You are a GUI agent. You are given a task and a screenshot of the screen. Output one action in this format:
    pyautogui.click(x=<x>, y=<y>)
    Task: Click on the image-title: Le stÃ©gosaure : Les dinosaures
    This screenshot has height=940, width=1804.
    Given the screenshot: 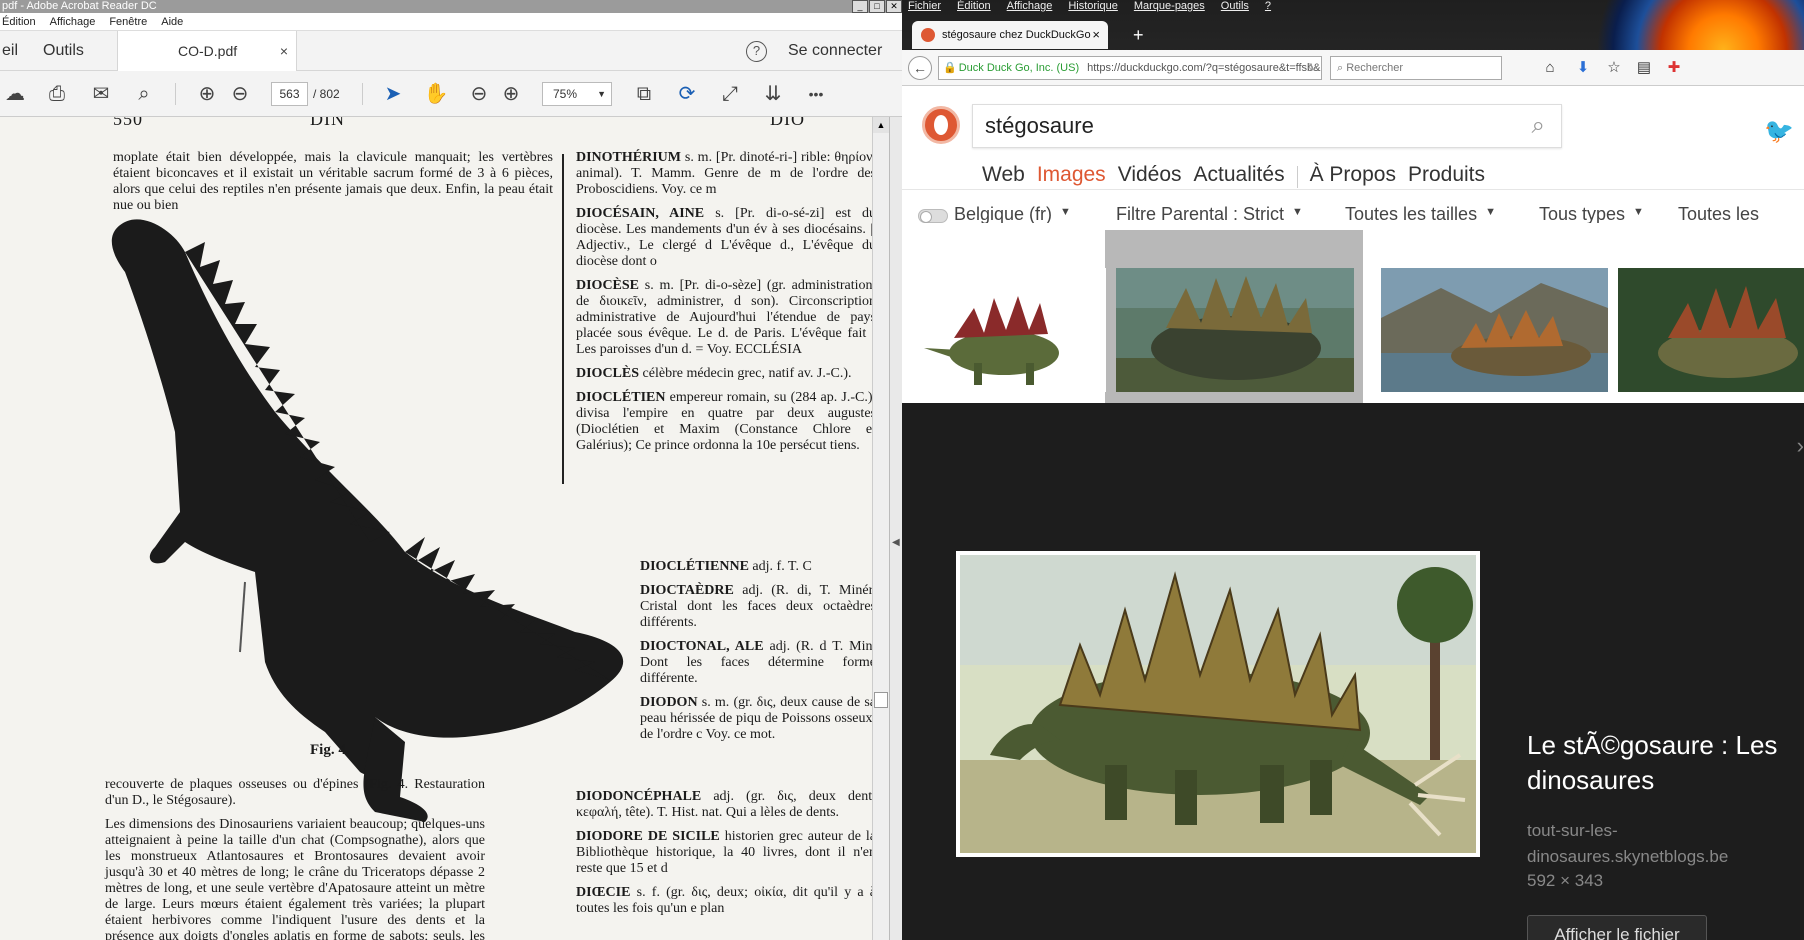 What is the action you would take?
    pyautogui.click(x=1657, y=763)
    